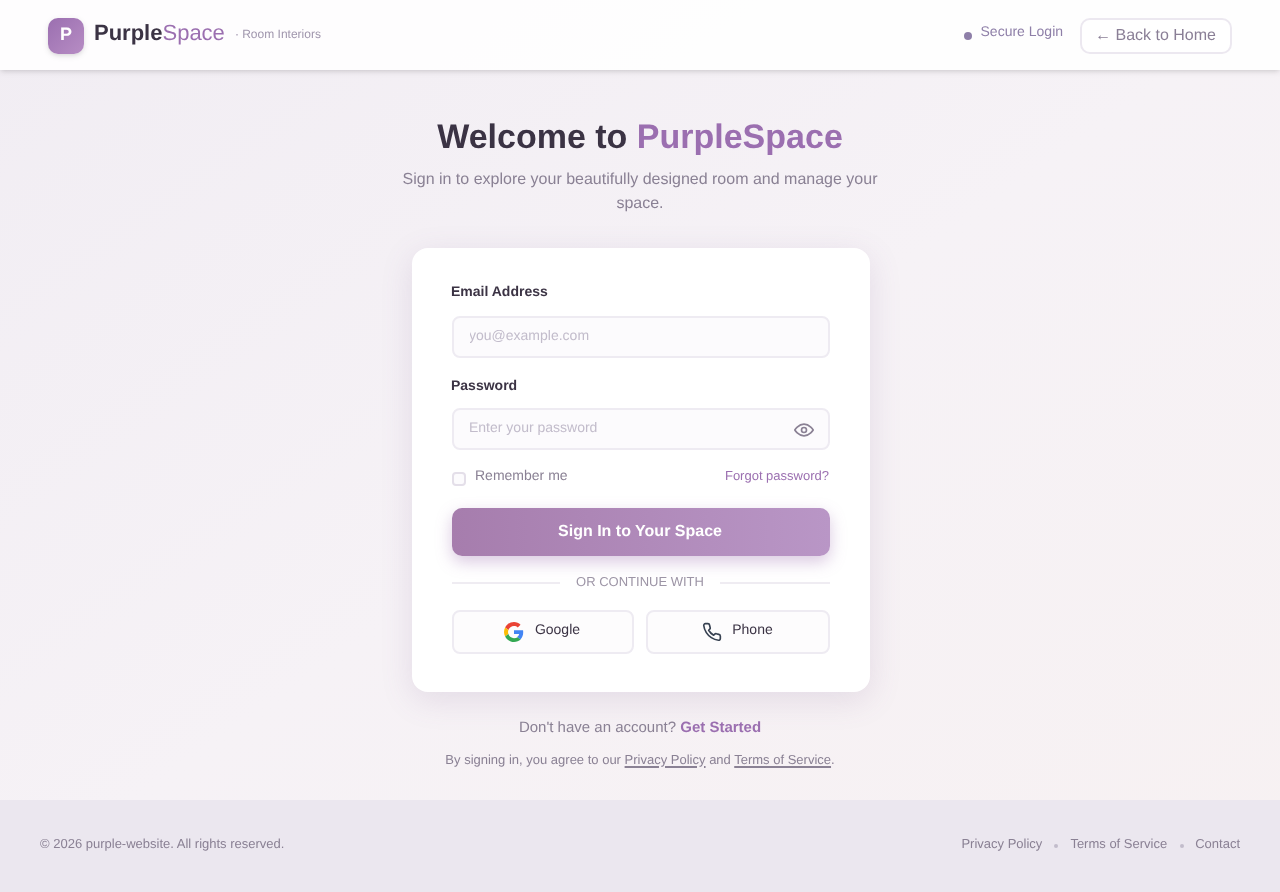 This screenshot has height=892, width=1280. I want to click on logo-badge: P, so click(66, 35).